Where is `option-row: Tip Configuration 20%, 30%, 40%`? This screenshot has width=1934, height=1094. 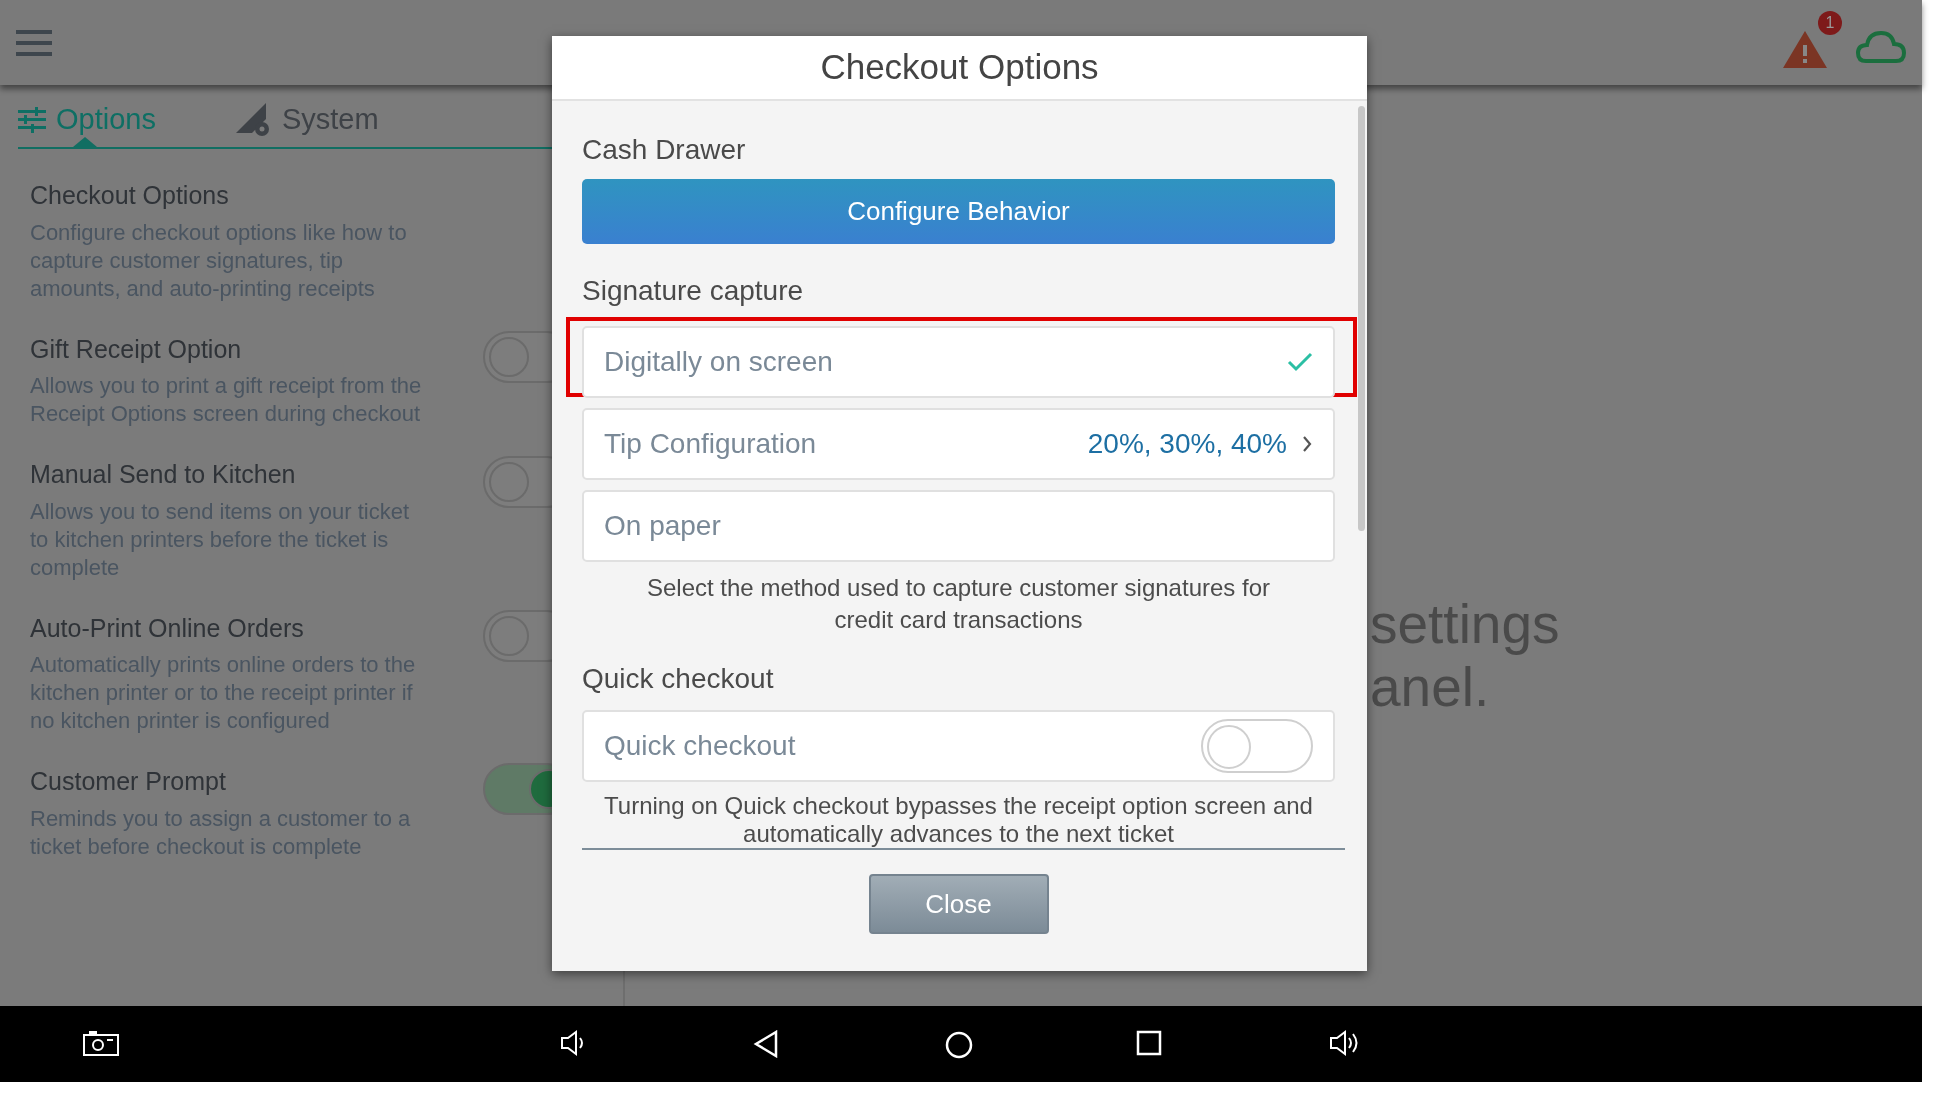
option-row: Tip Configuration 20%, 30%, 40% is located at coordinates (958, 444).